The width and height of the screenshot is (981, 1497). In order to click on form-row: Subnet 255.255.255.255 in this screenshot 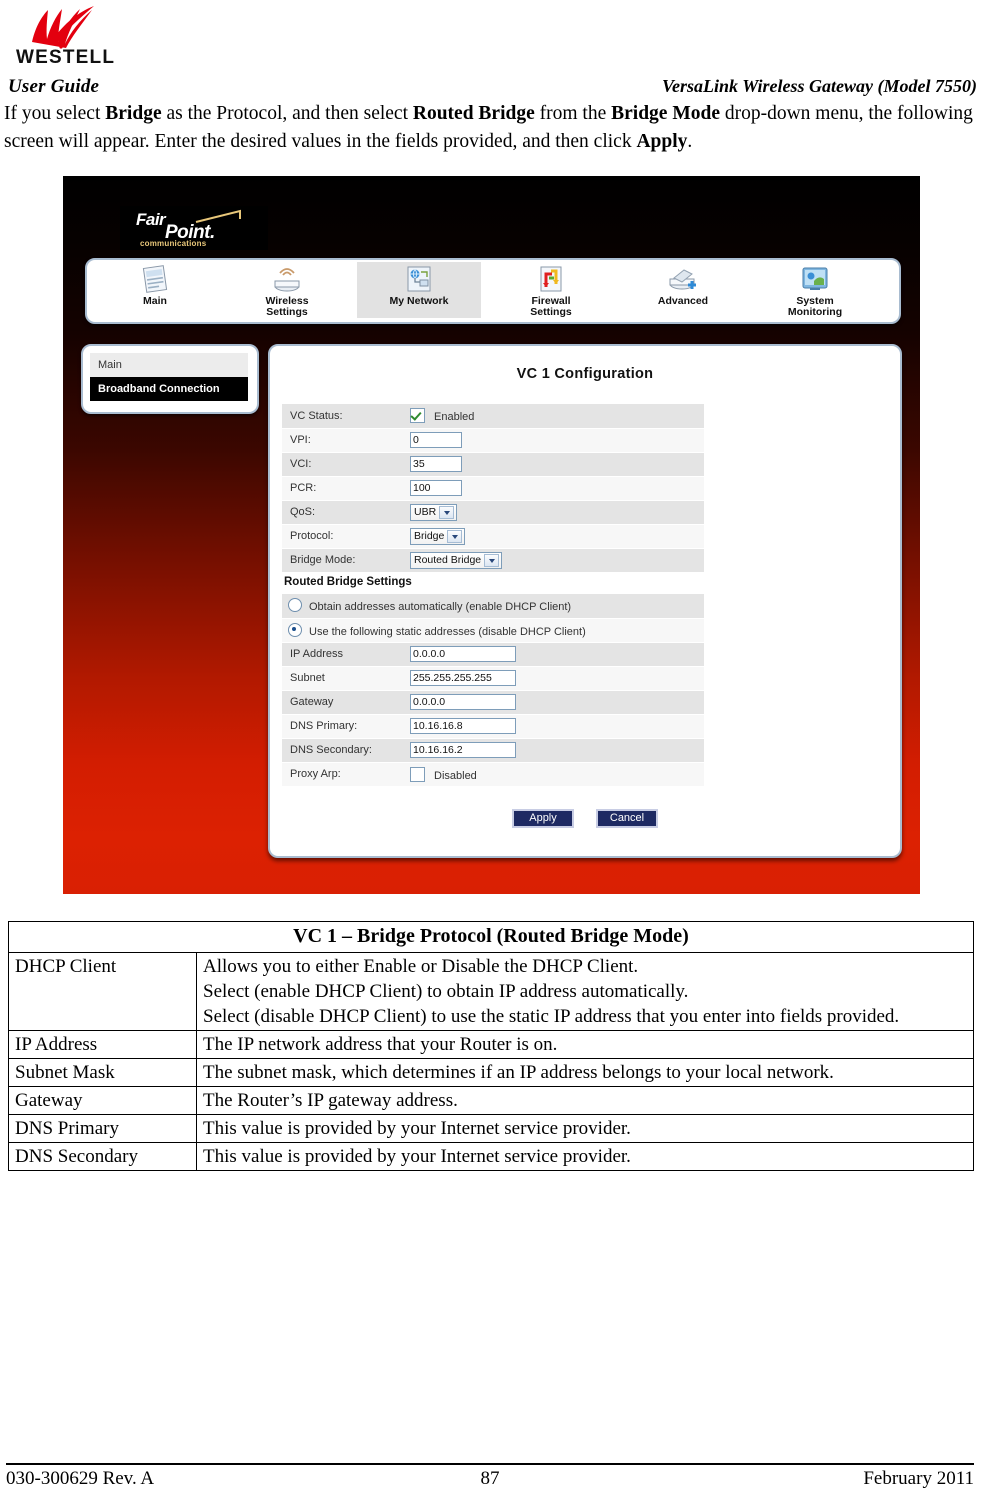, I will do `click(493, 678)`.